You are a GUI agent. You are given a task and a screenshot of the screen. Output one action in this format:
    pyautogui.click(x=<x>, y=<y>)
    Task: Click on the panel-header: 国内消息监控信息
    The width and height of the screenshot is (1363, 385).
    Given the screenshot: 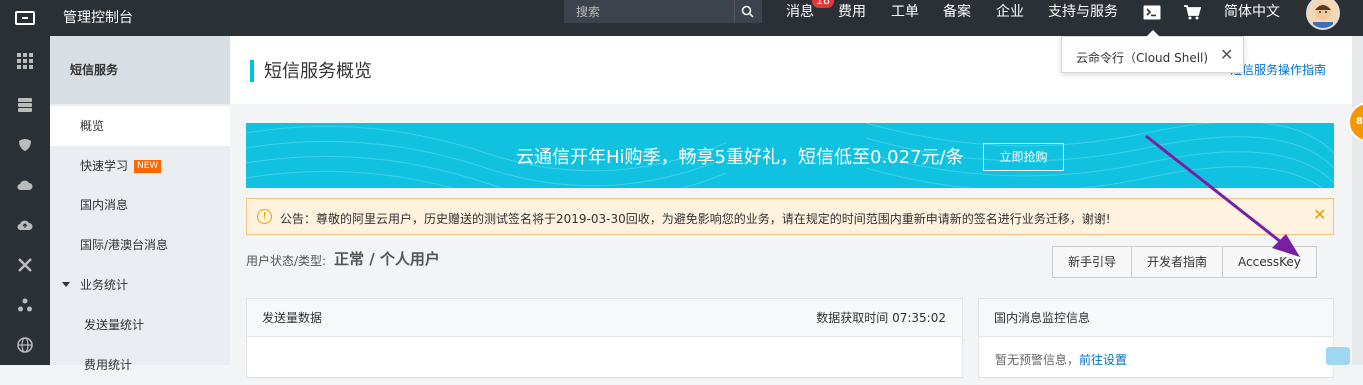 What is the action you would take?
    pyautogui.click(x=1156, y=318)
    